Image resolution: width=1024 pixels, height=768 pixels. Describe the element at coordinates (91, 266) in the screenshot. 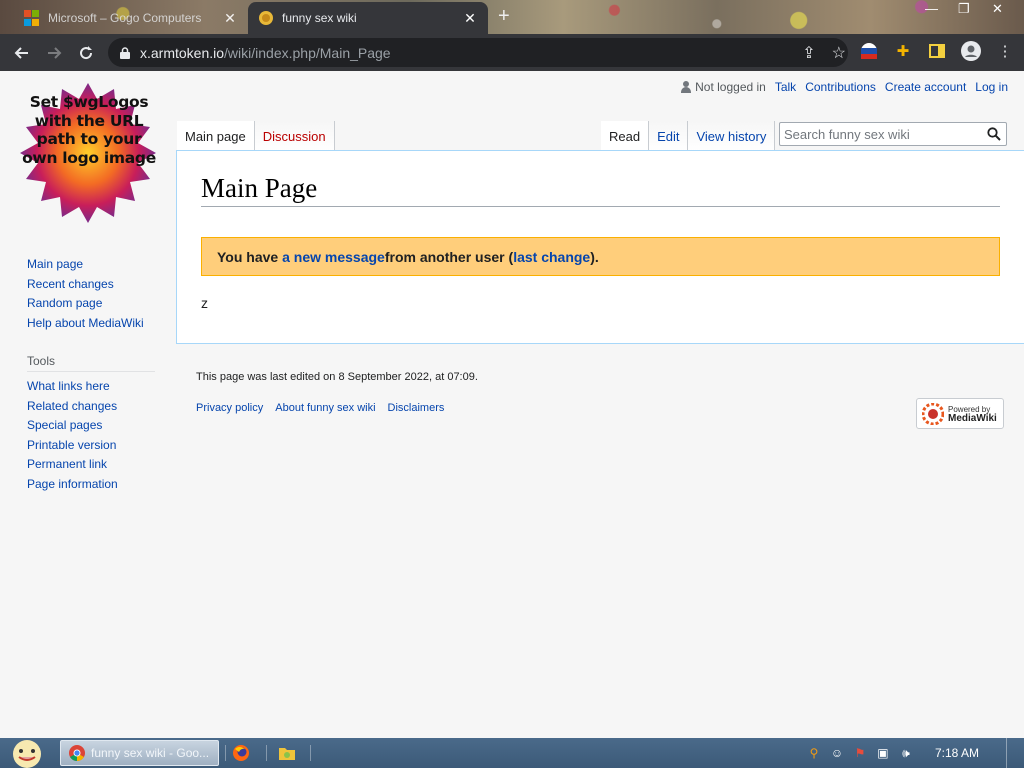

I see `sidebar-item-main-page: Main page` at that location.